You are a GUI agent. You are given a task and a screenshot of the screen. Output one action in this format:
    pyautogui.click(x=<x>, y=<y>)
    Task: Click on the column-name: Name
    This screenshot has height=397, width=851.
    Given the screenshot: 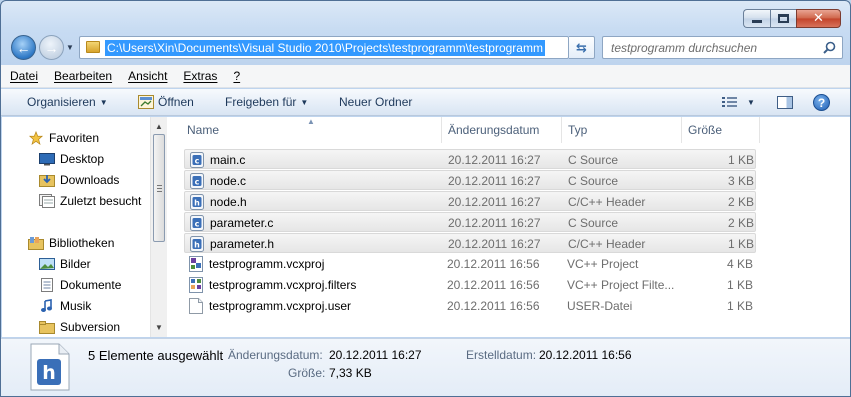 What is the action you would take?
    pyautogui.click(x=311, y=130)
    